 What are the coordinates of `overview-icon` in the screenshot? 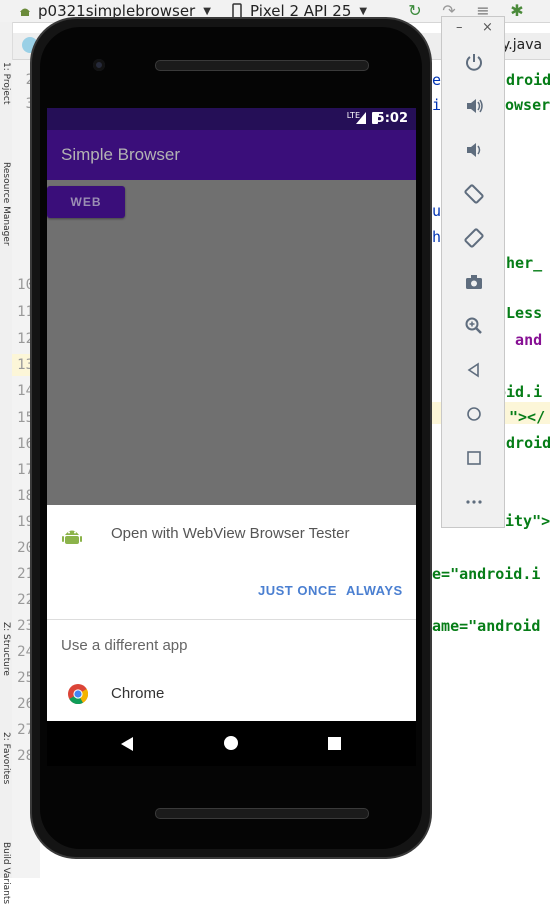 It's located at (474, 458).